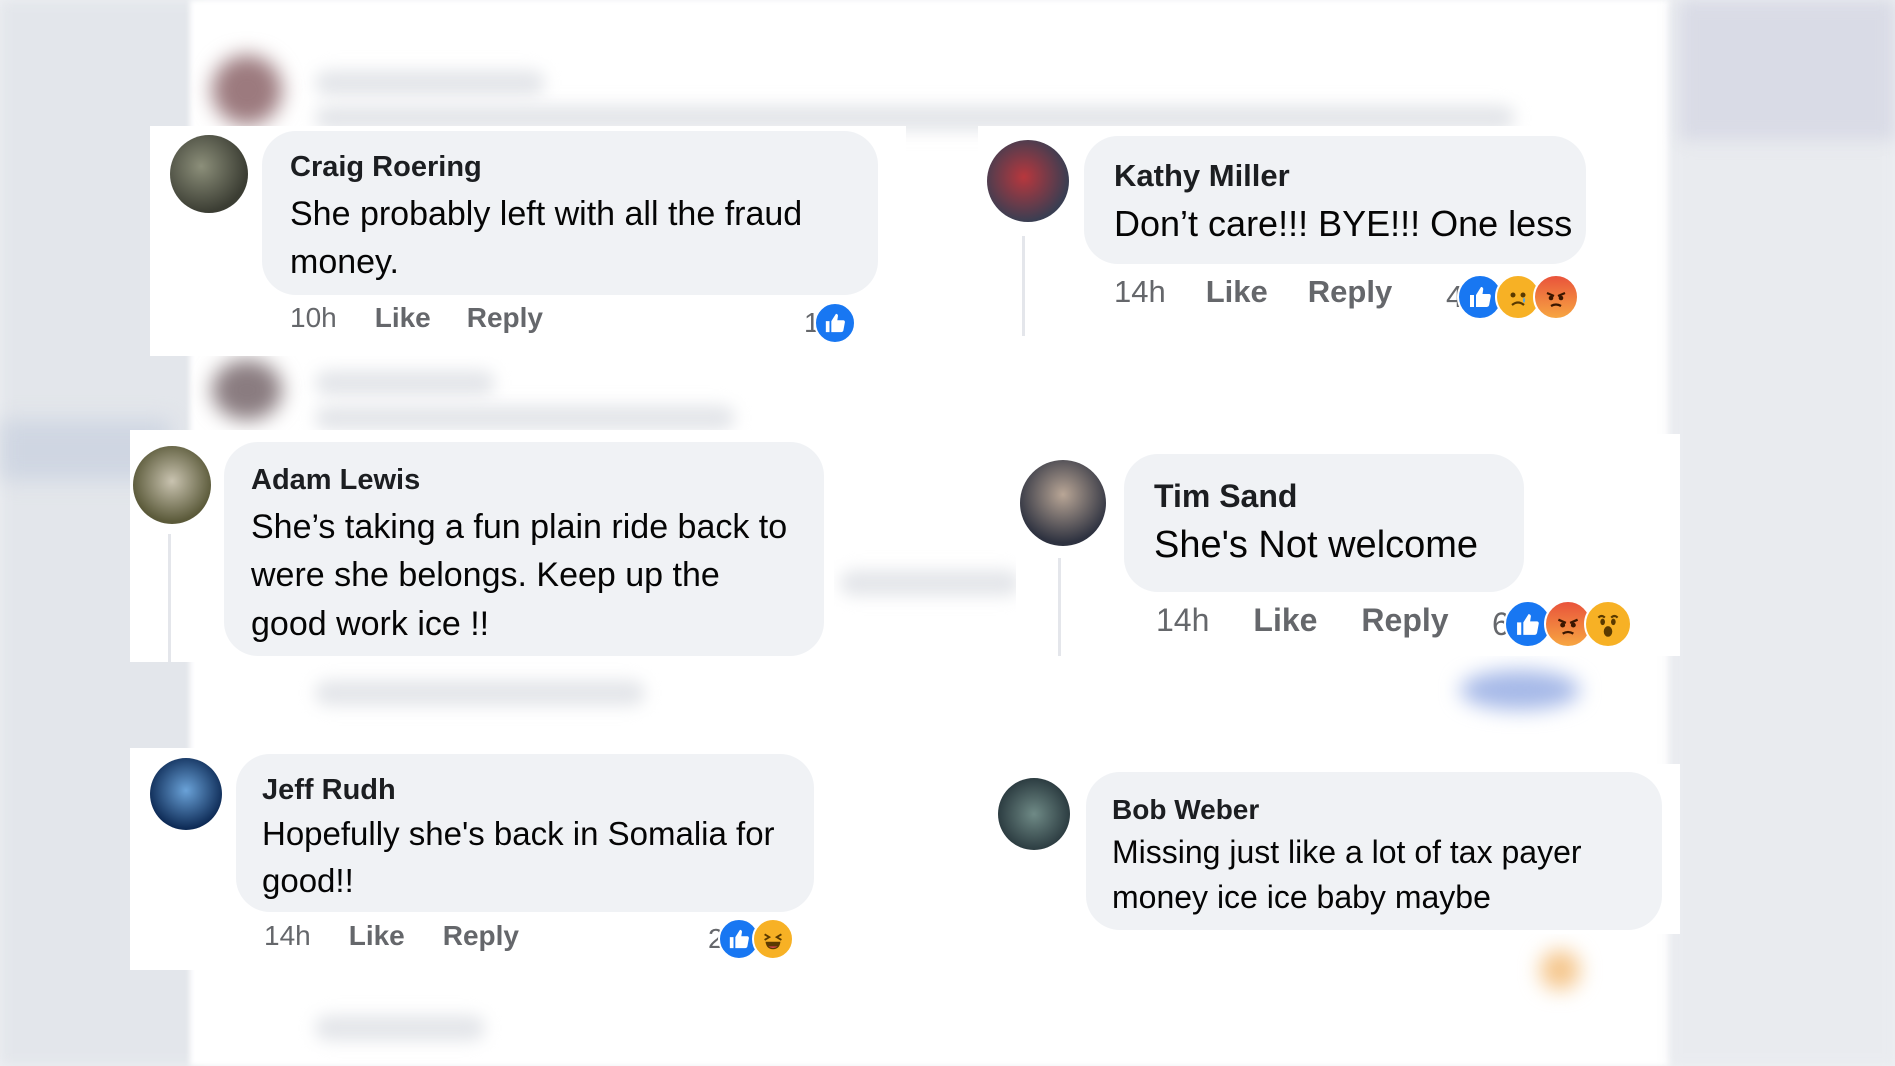 The height and width of the screenshot is (1066, 1895). What do you see at coordinates (1562, 624) in the screenshot?
I see `reaction-summary: 6` at bounding box center [1562, 624].